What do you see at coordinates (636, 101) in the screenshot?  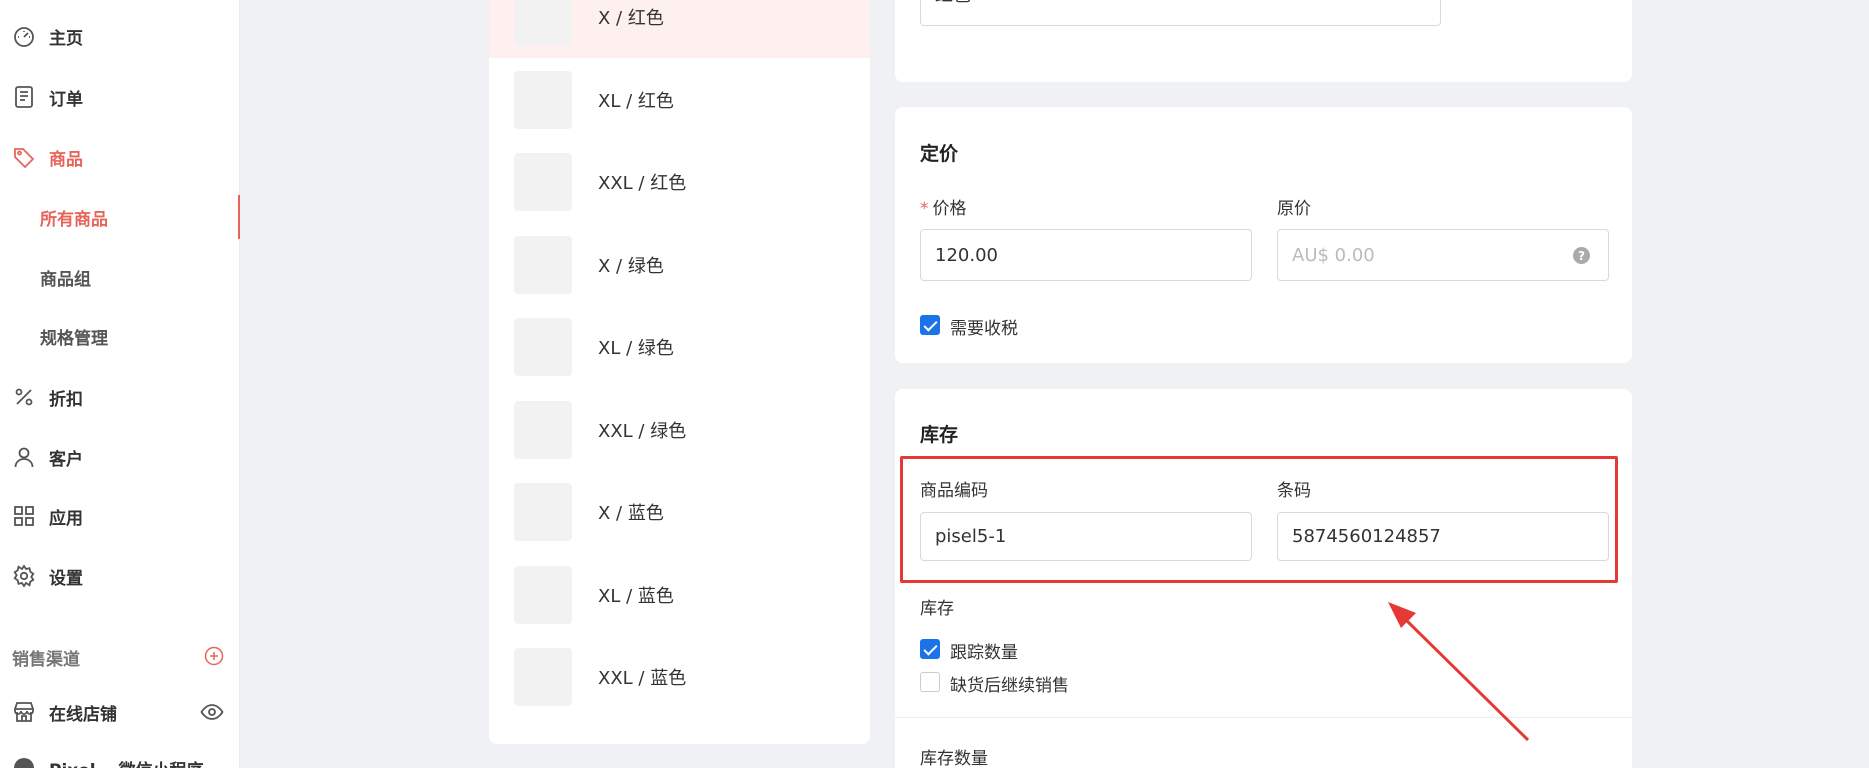 I see `variant-label: XL / 红色` at bounding box center [636, 101].